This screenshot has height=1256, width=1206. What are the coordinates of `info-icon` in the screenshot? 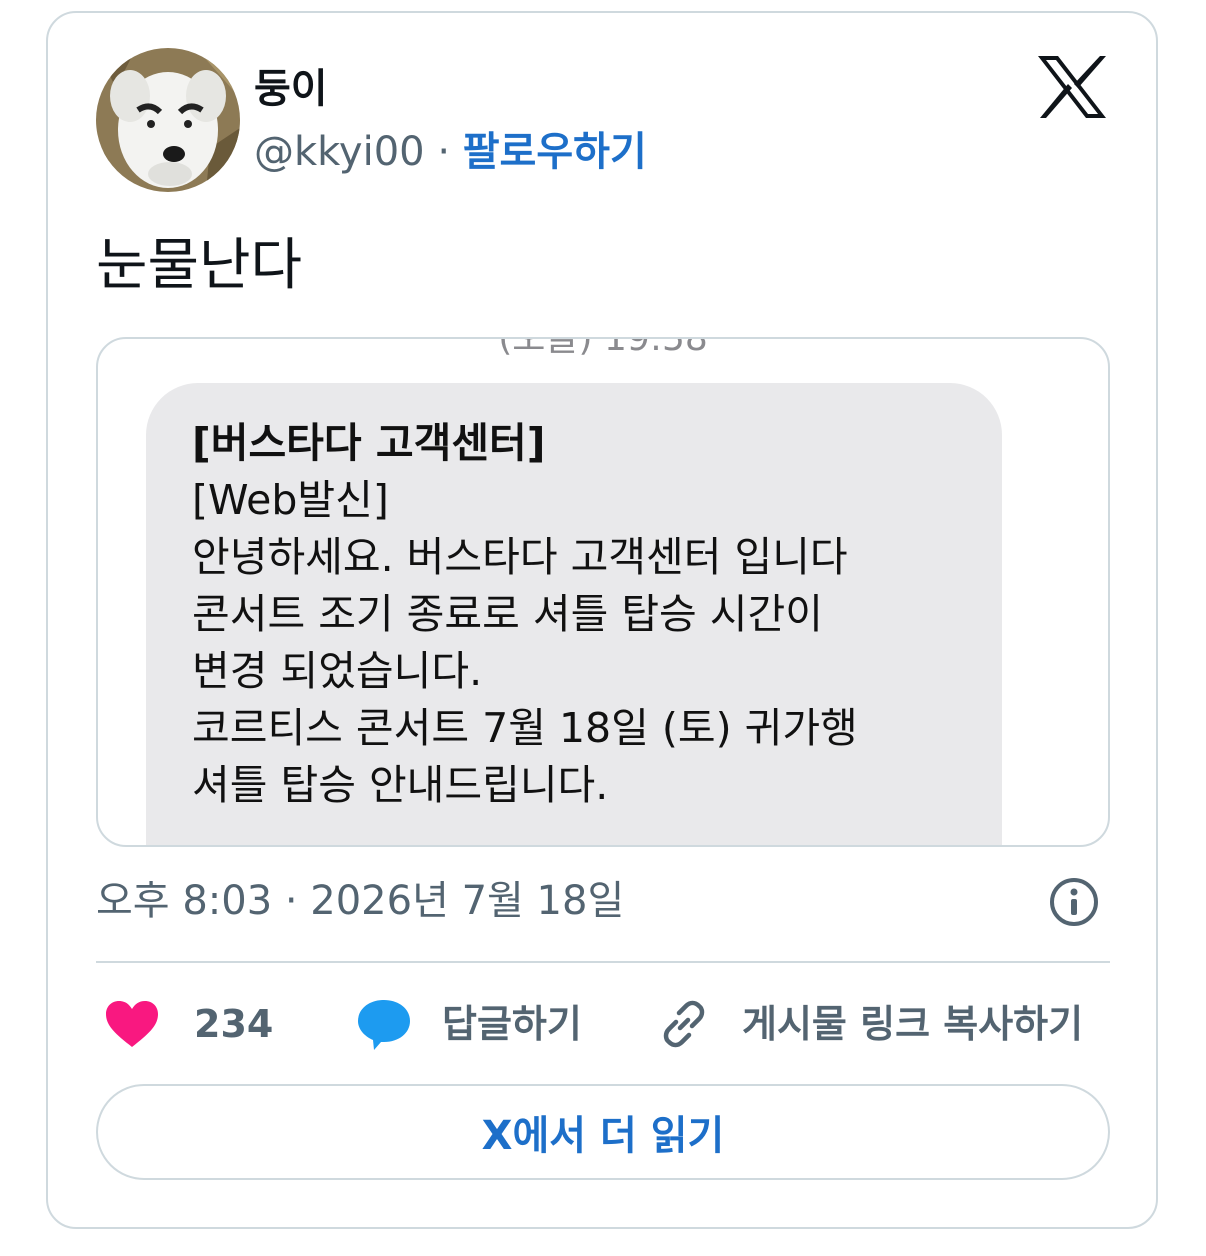 It's located at (1074, 902).